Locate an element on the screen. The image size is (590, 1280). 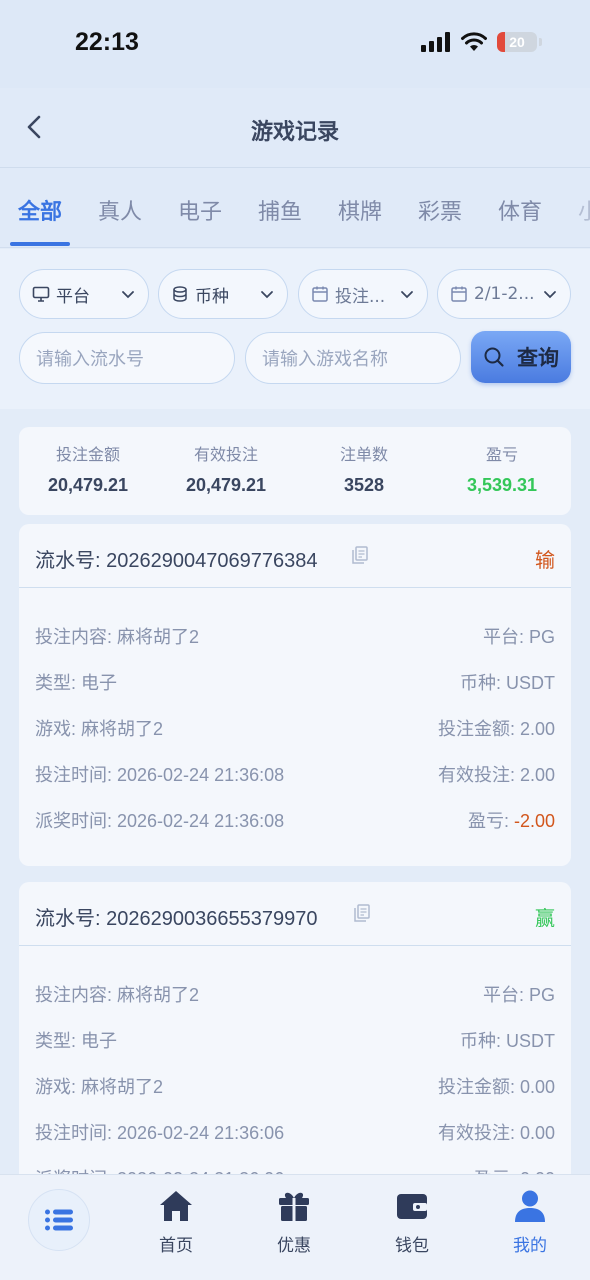
status-bar: 22:13 20 is located at coordinates (295, 44).